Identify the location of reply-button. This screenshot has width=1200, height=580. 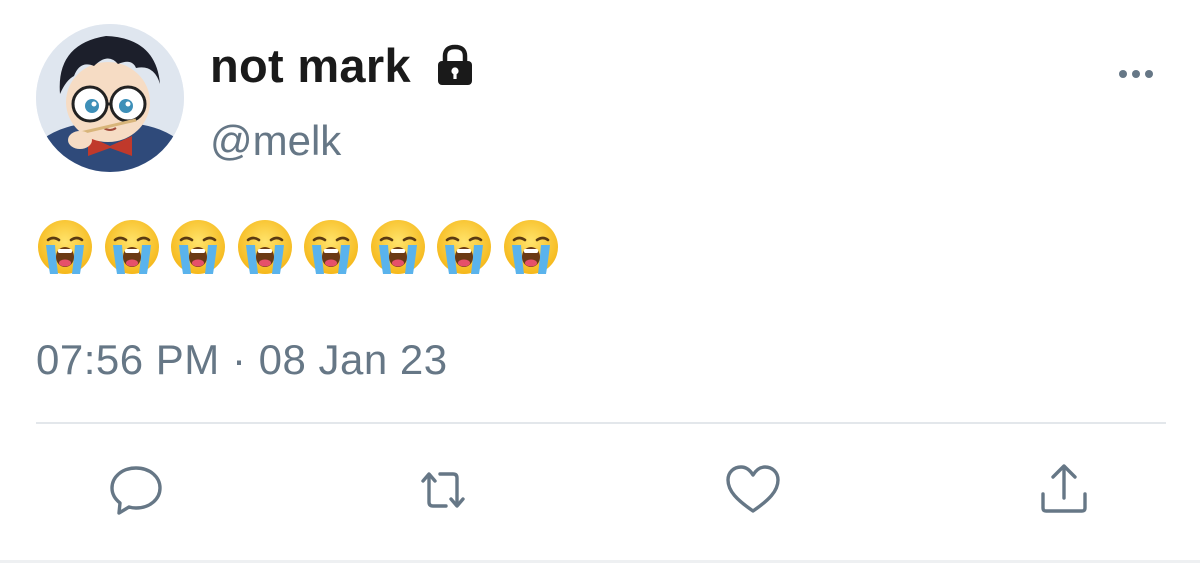
(136, 490).